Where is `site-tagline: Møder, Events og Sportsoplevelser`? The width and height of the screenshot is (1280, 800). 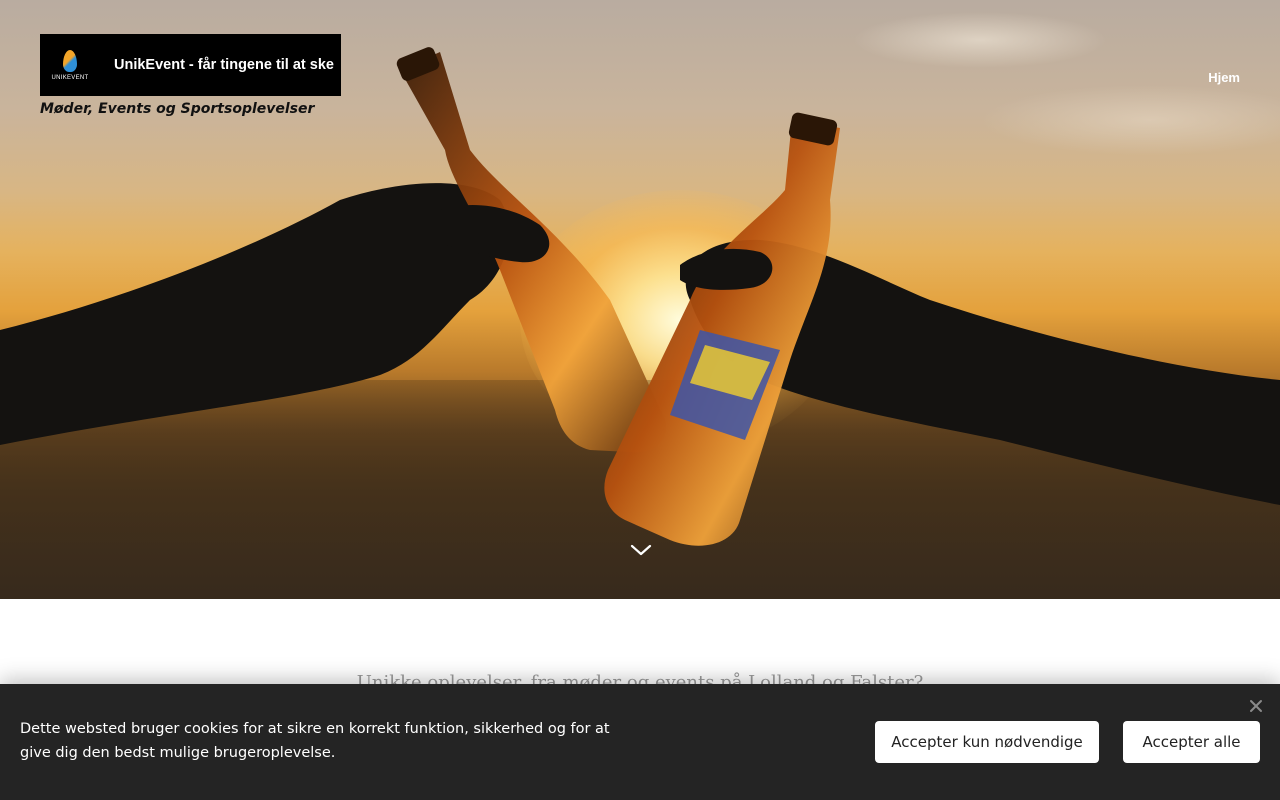 site-tagline: Møder, Events og Sportsoplevelser is located at coordinates (177, 109).